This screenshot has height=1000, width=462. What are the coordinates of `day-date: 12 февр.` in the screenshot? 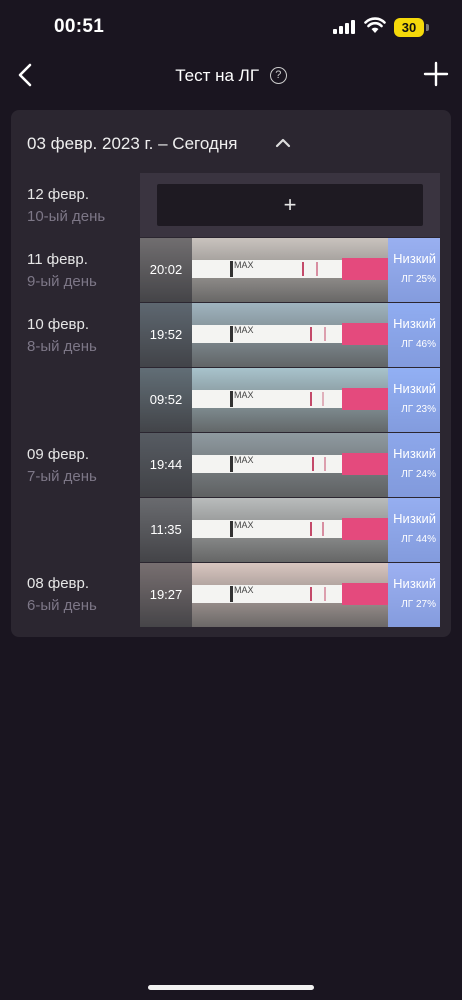 It's located at (58, 194).